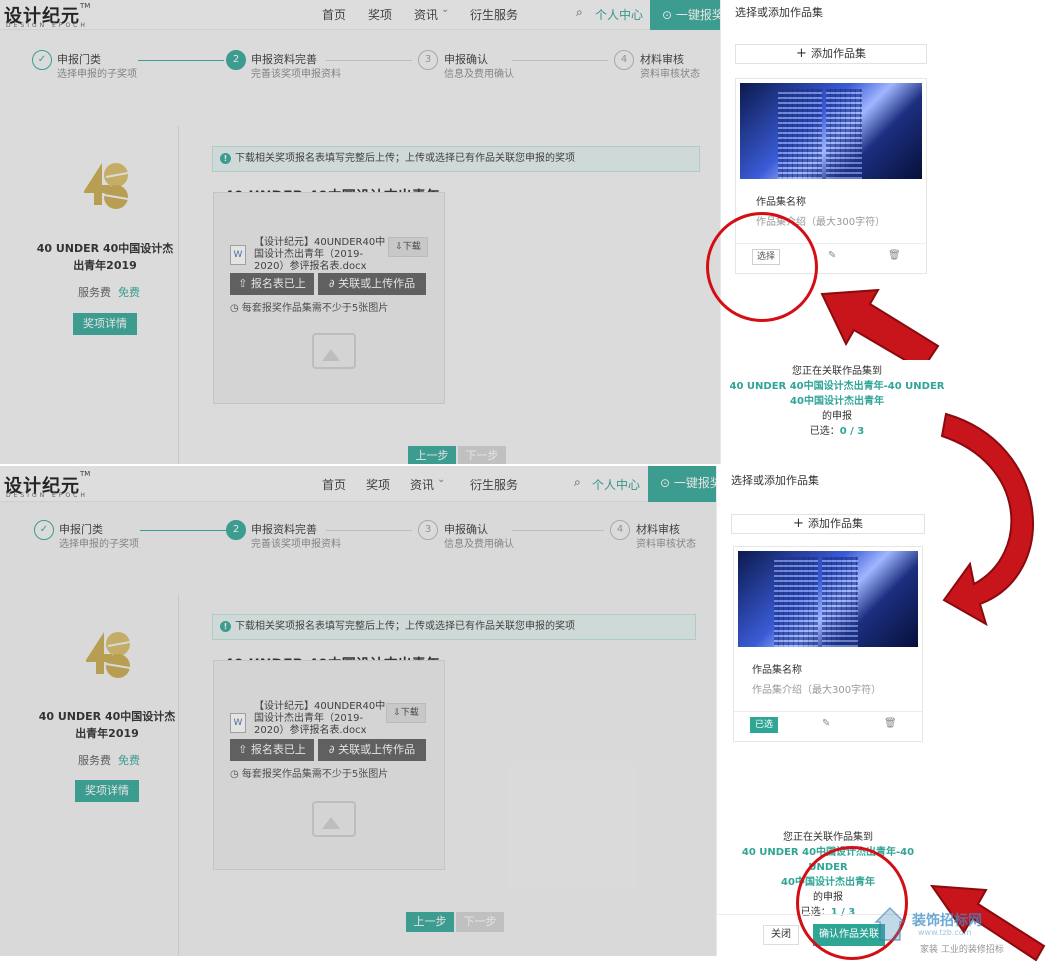 This screenshot has width=1048, height=966. What do you see at coordinates (764, 725) in the screenshot?
I see `selected-collection-button: 已选` at bounding box center [764, 725].